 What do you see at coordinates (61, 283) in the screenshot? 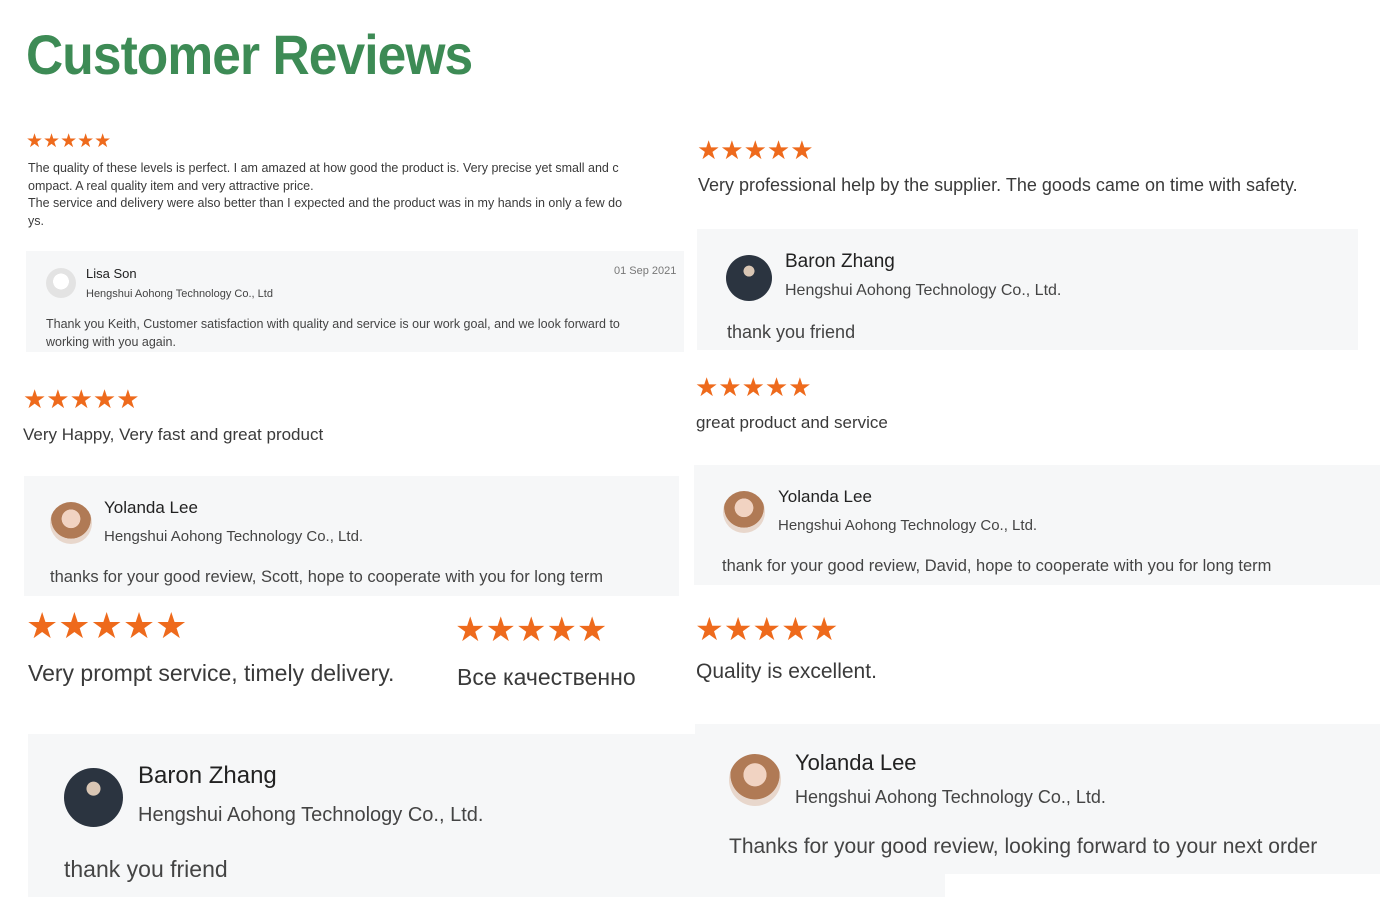
I see `logo-avatar` at bounding box center [61, 283].